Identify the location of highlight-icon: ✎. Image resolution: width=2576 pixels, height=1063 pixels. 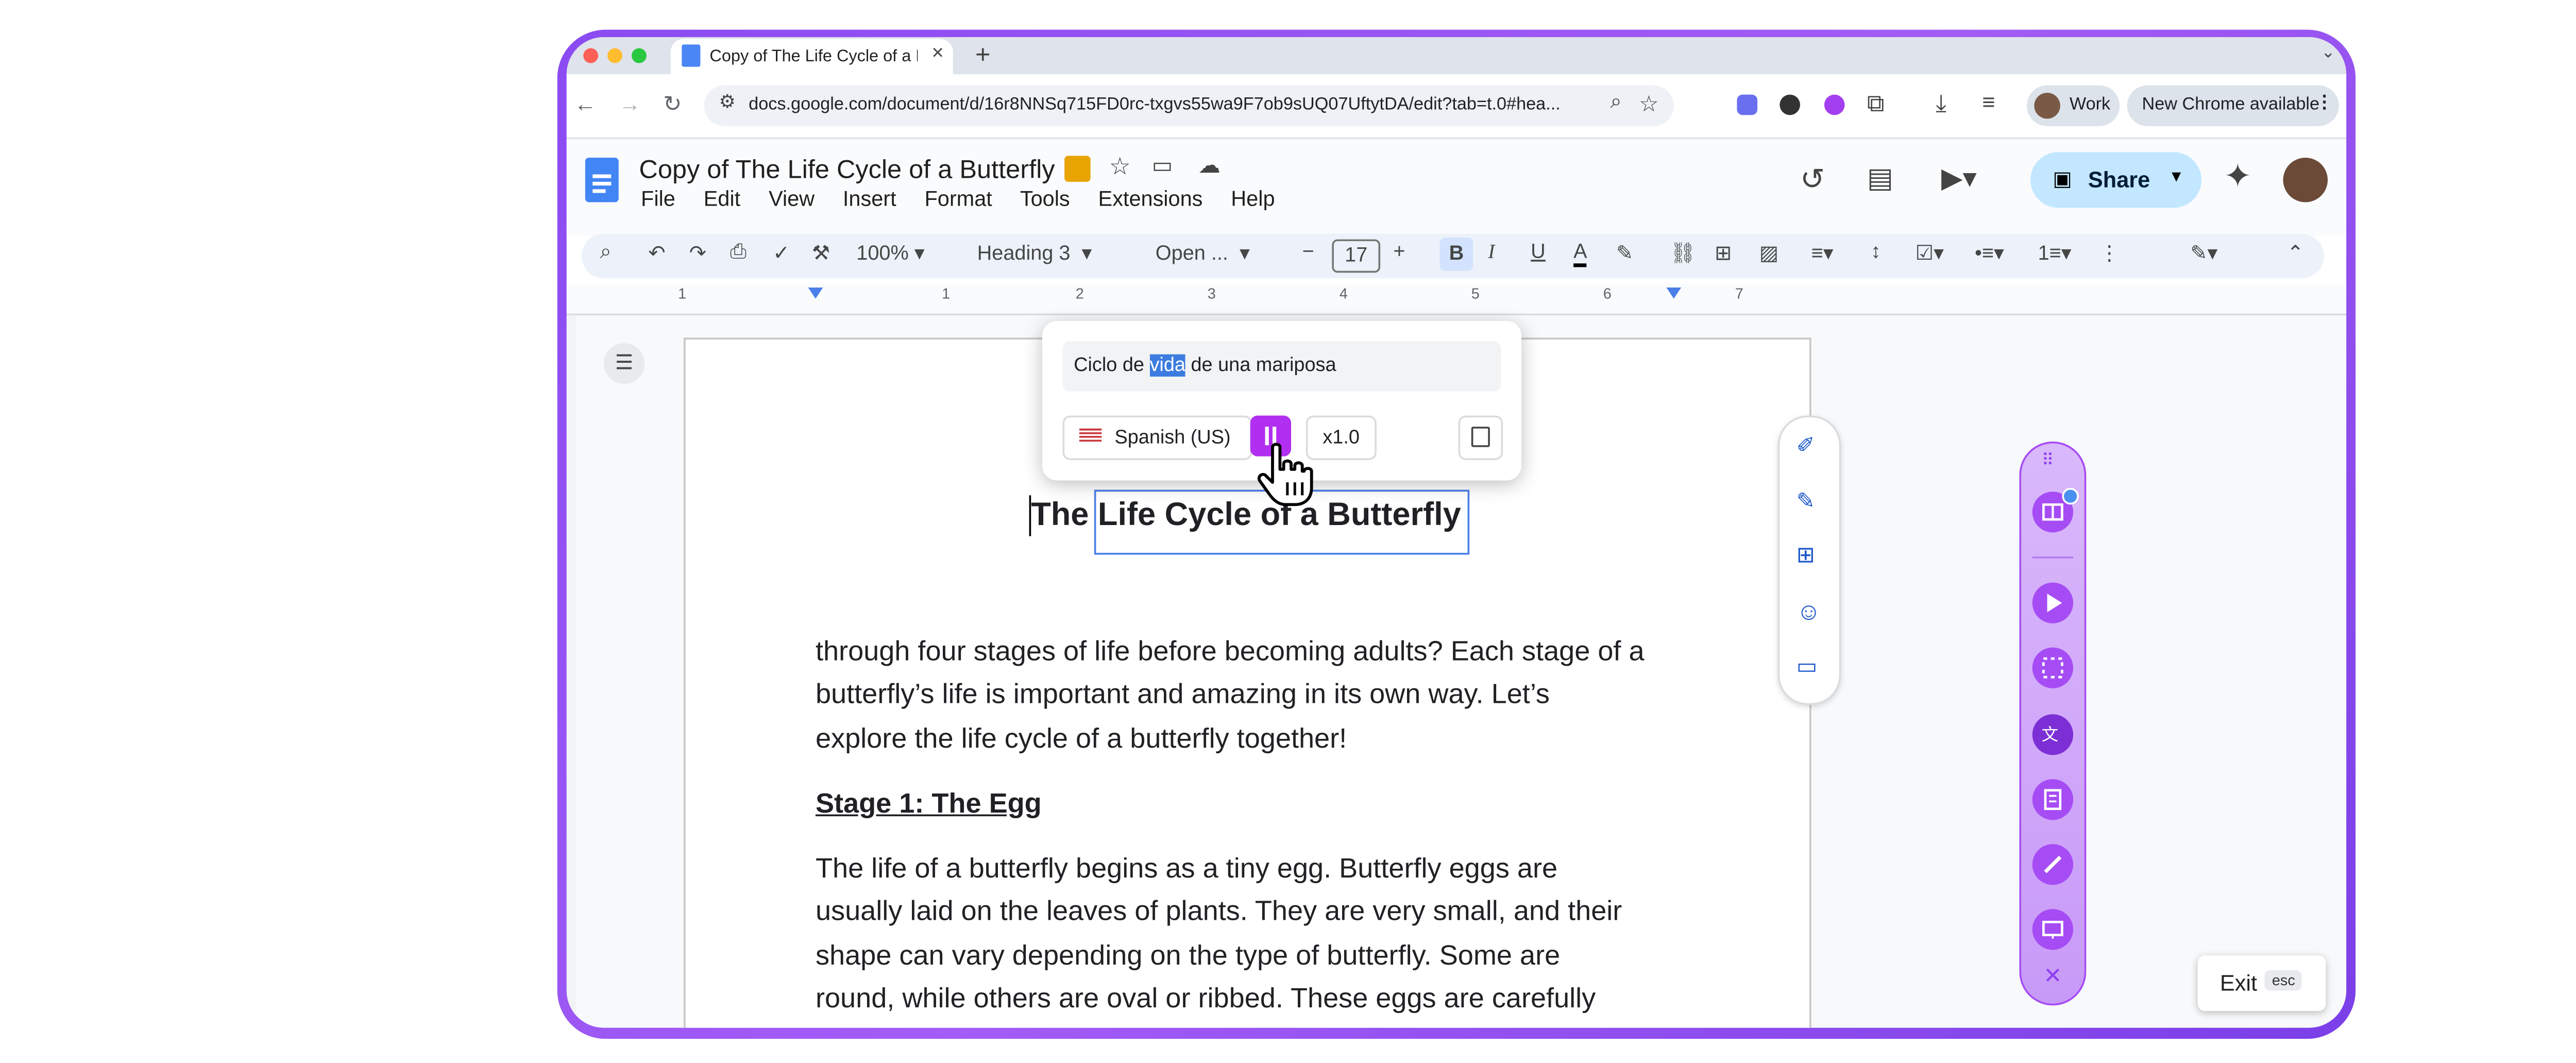
(1624, 253).